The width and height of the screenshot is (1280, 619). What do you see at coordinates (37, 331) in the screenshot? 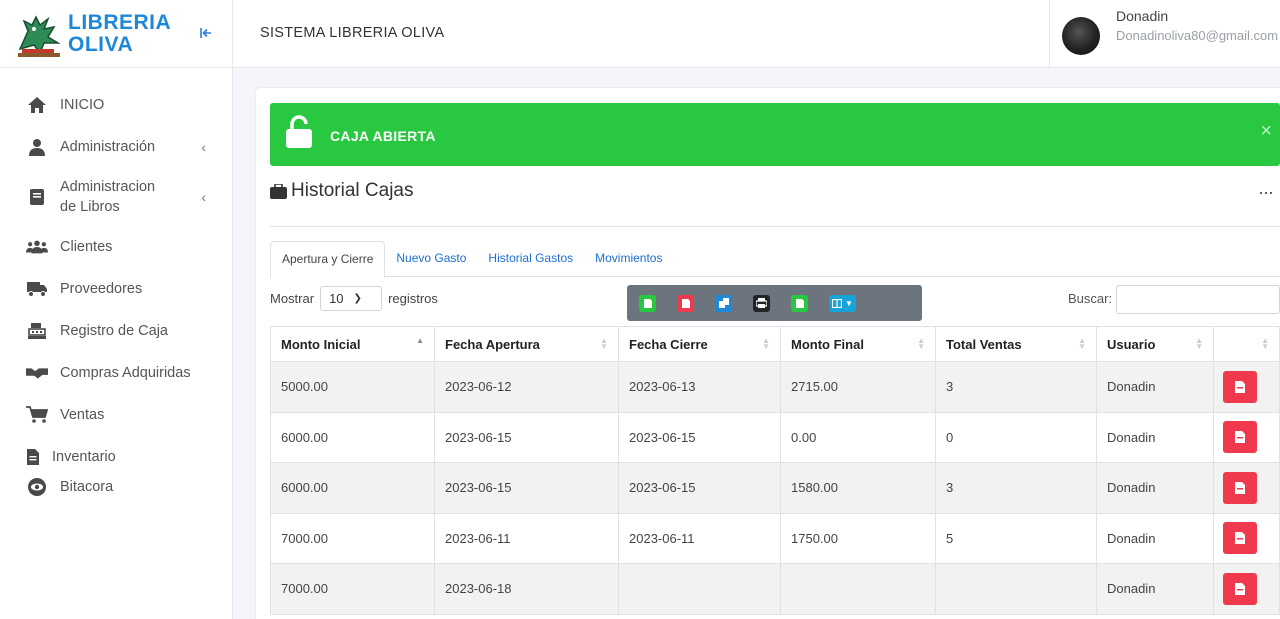
I see `cash-register-icon` at bounding box center [37, 331].